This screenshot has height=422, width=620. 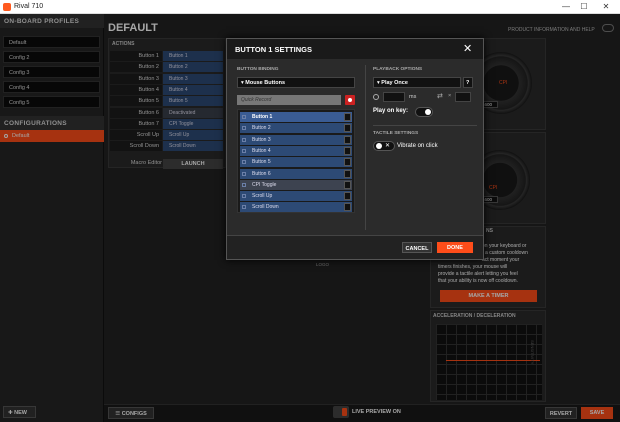 I want to click on binding-list-label: Scroll Up, so click(x=262, y=196).